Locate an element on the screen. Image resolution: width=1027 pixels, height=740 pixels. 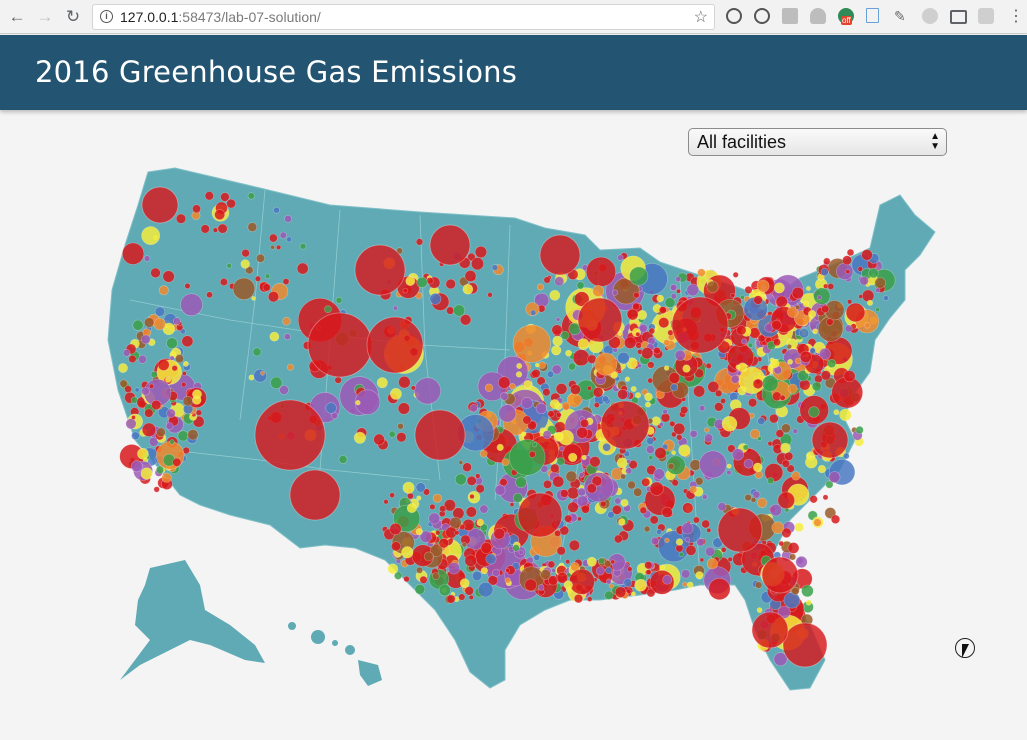
extension-video-icon is located at coordinates (986, 16).